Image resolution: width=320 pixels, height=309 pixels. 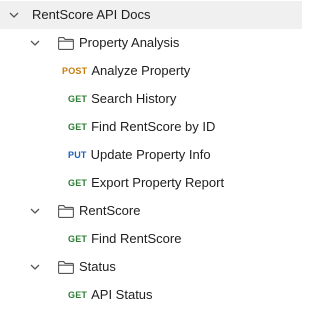 What do you see at coordinates (151, 267) in the screenshot?
I see `folder-status: Status` at bounding box center [151, 267].